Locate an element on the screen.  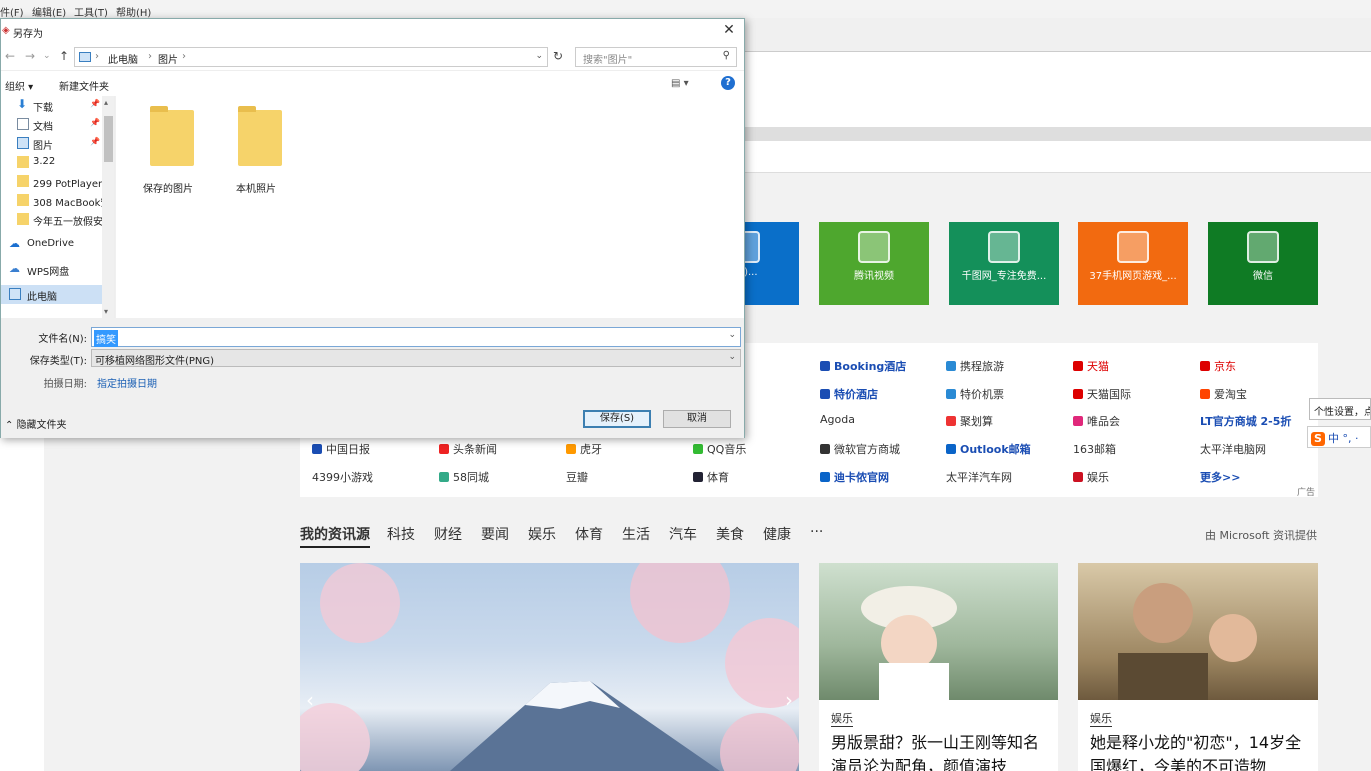
site-tile-wechat: 微信 is located at coordinates (1263, 263).